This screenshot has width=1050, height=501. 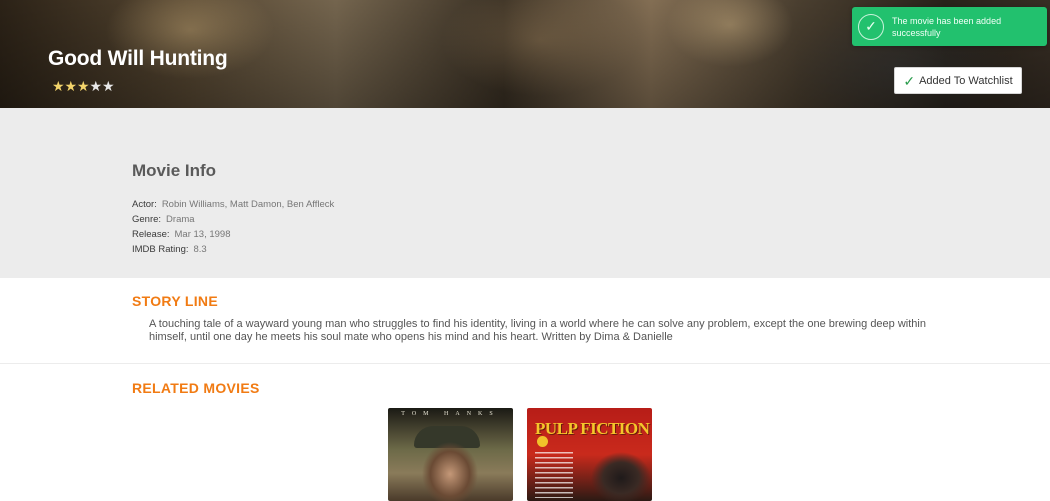 What do you see at coordinates (248, 204) in the screenshot?
I see `info-value: Robin Williams, Matt Damon, Ben Affleck` at bounding box center [248, 204].